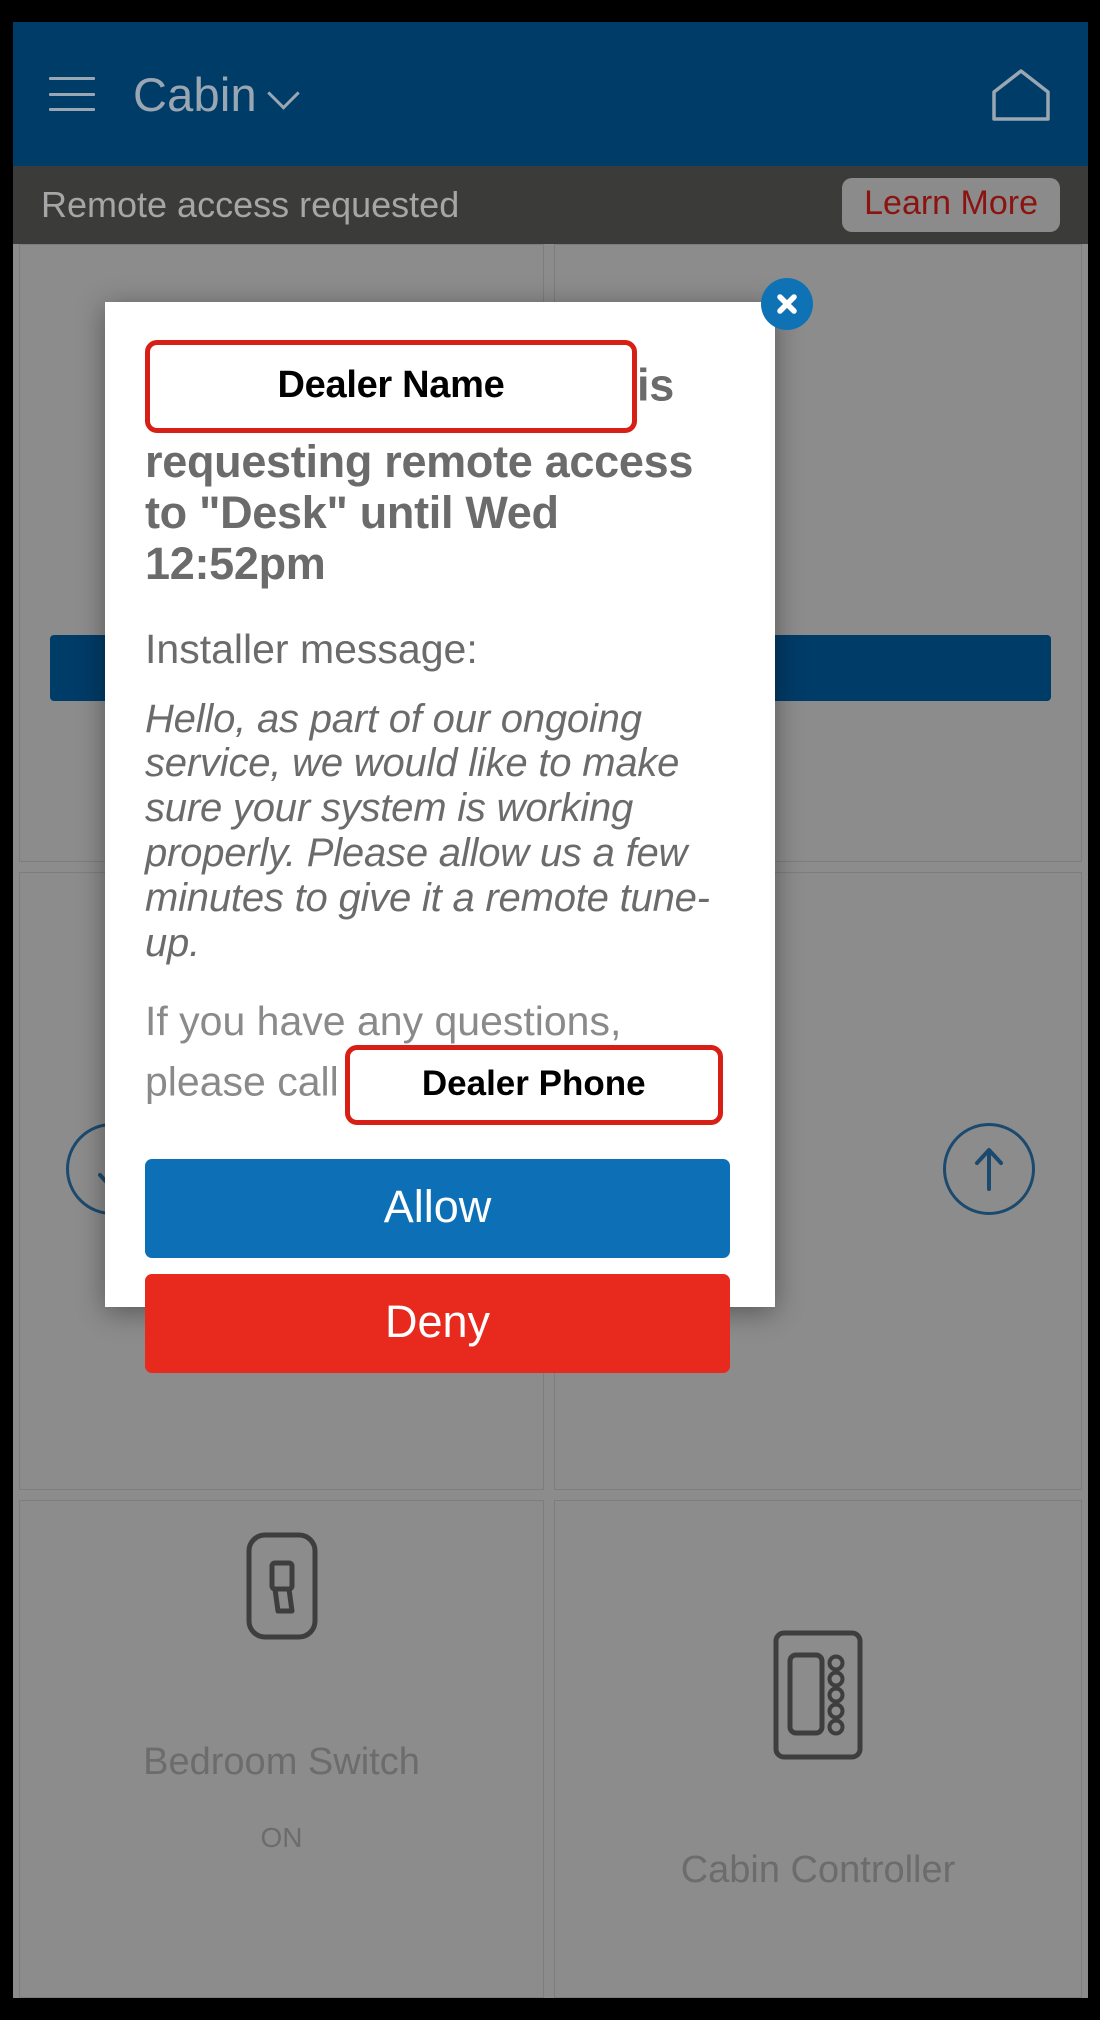 This screenshot has width=1100, height=2020. I want to click on installer-message-label: Installer message:, so click(311, 649).